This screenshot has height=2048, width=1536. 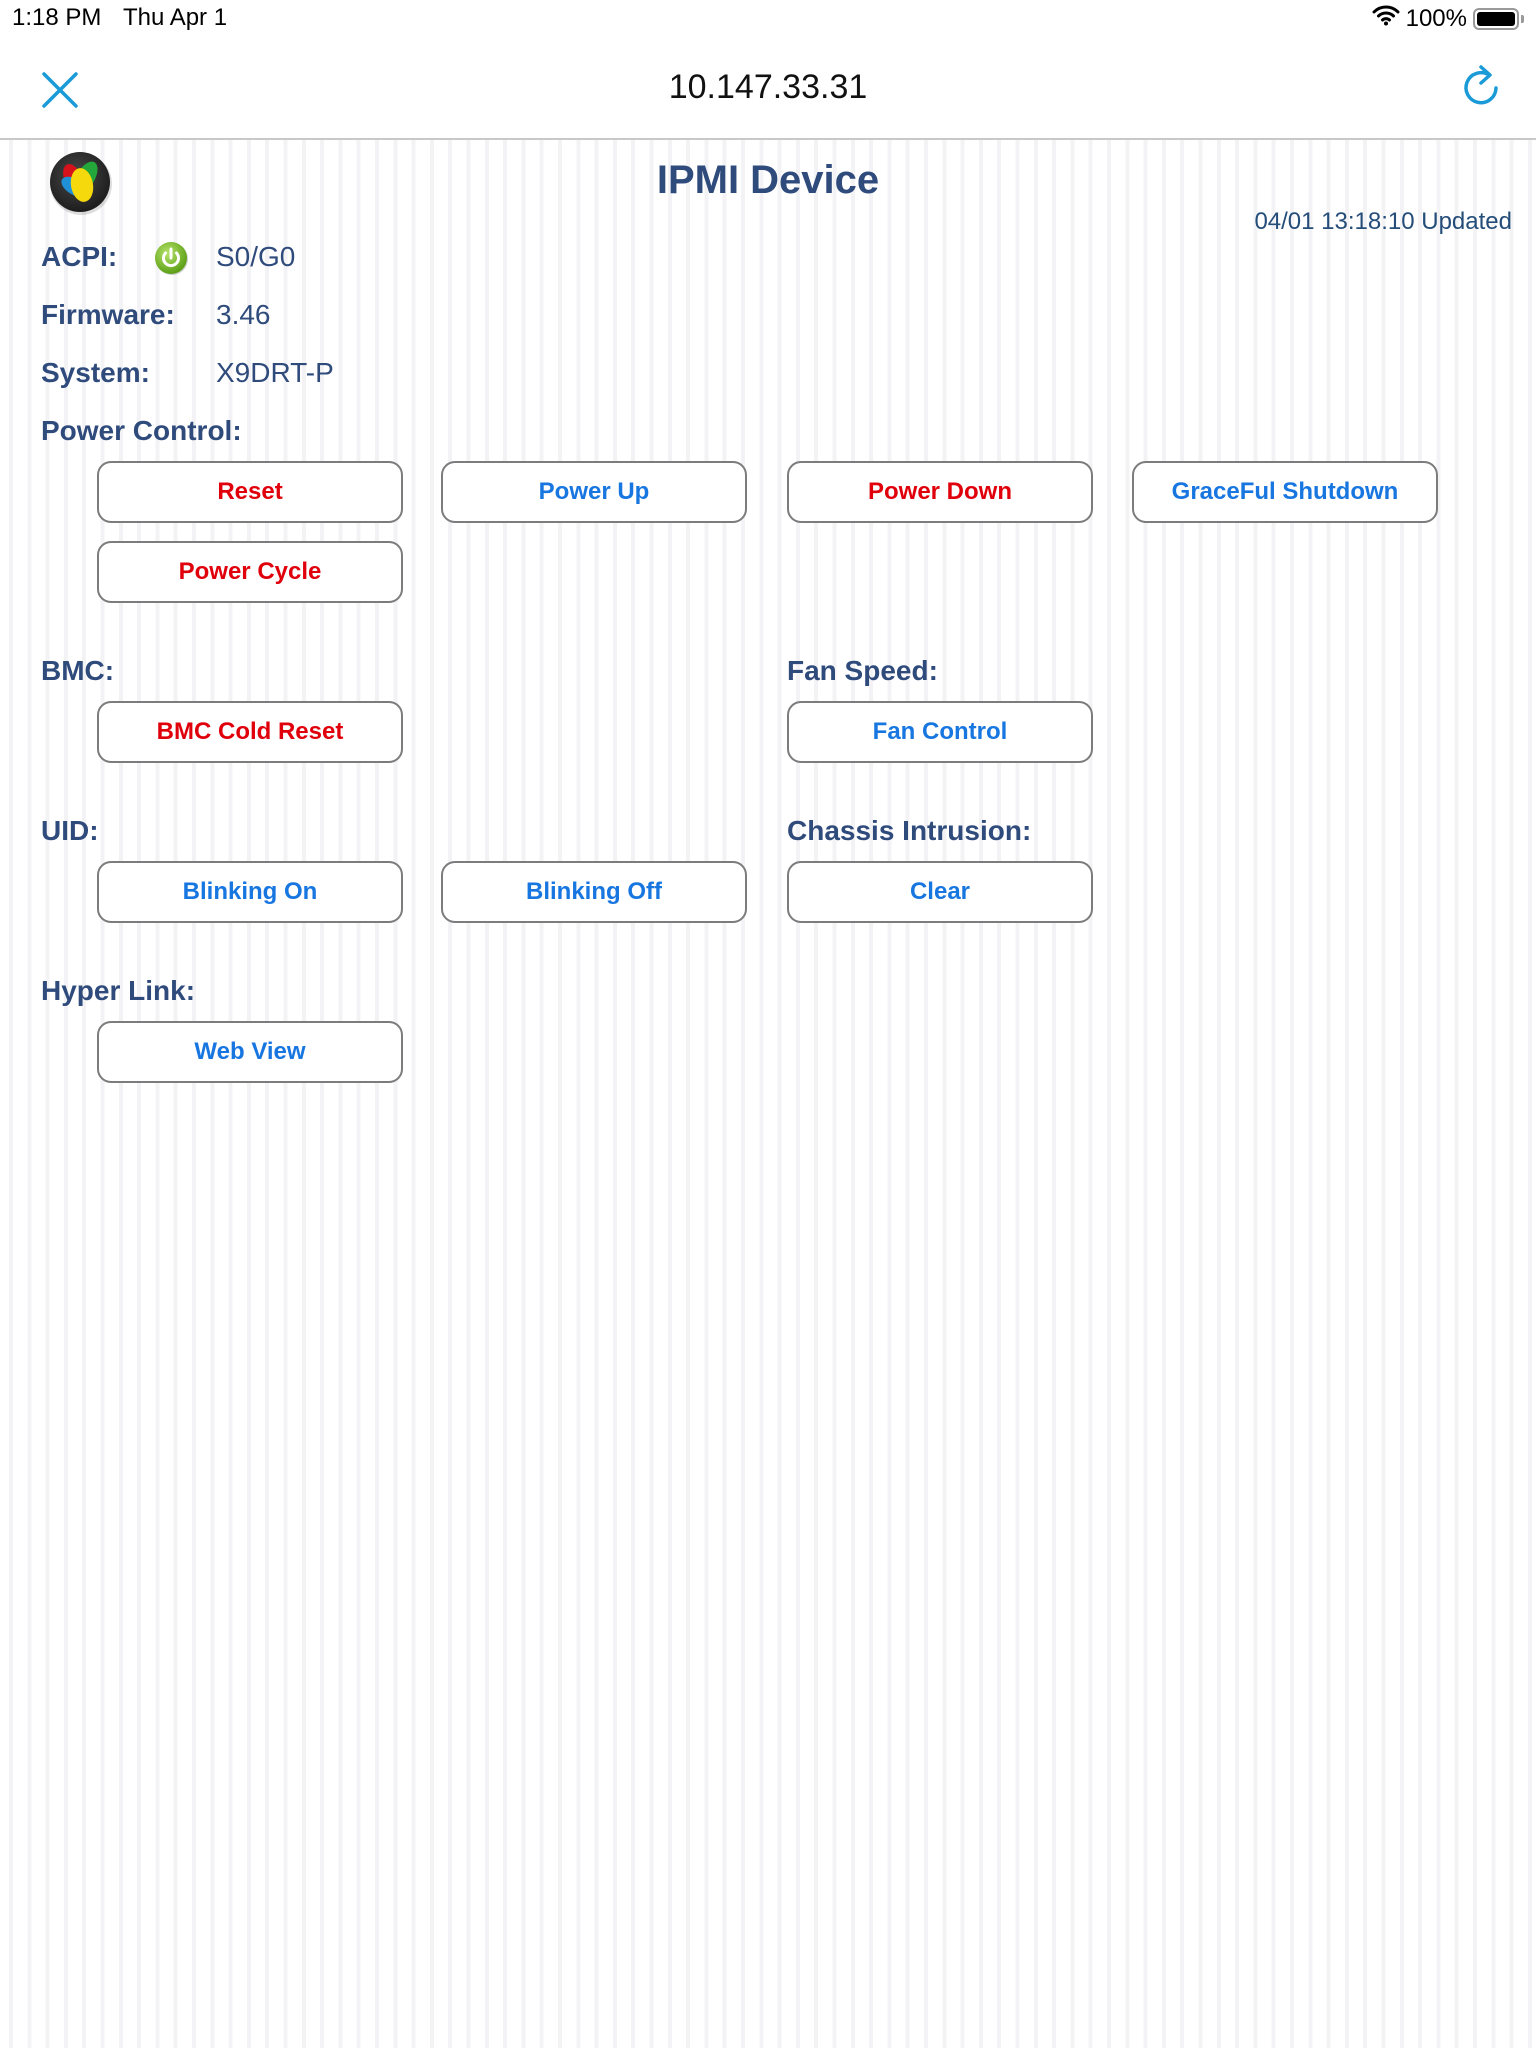 What do you see at coordinates (141, 430) in the screenshot?
I see `power-control-label: Power Control:` at bounding box center [141, 430].